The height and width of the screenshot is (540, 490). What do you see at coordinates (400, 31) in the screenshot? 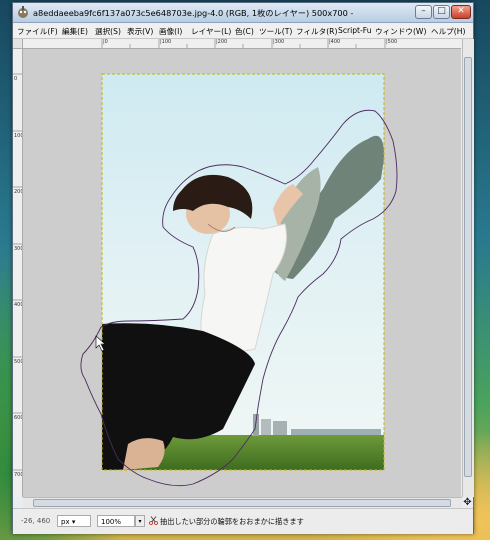
I see `menu-windows: ウィンドウ(W)` at bounding box center [400, 31].